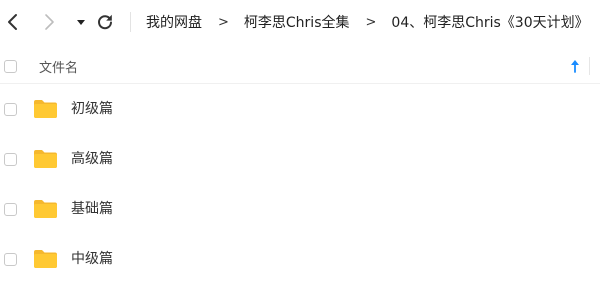 The height and width of the screenshot is (294, 600). What do you see at coordinates (489, 22) in the screenshot?
I see `breadcrumb-item-current-folder: 04、柯李思Chris《30天计划》` at bounding box center [489, 22].